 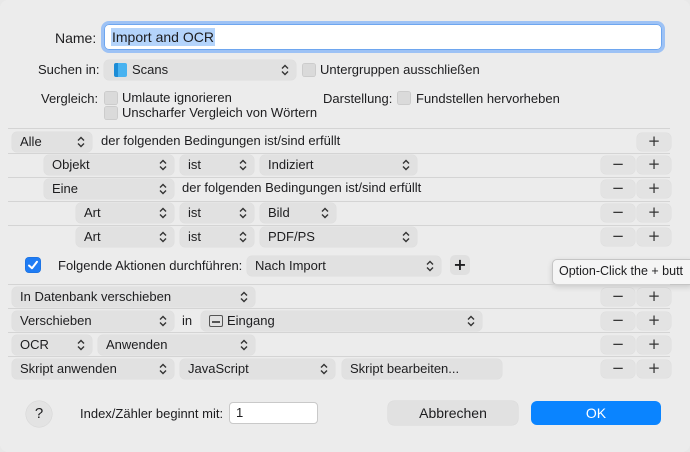 I want to click on script-language-popup: JavaScript, so click(x=257, y=369).